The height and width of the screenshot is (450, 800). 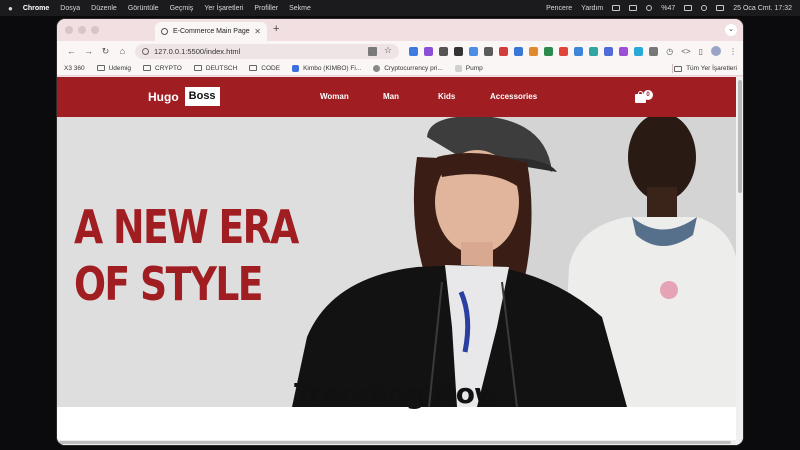 I want to click on horizontal-scrollbar-thumb, so click(x=395, y=442).